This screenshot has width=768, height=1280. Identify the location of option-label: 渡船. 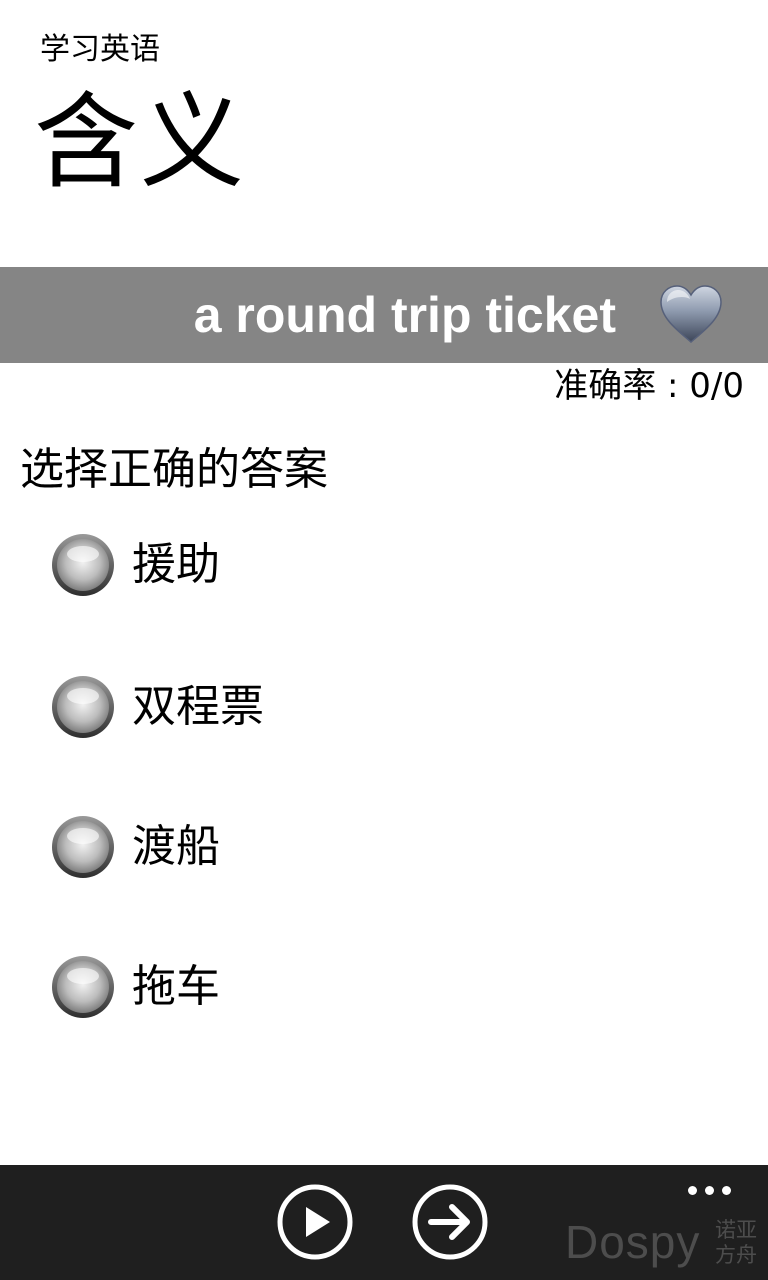
(176, 846).